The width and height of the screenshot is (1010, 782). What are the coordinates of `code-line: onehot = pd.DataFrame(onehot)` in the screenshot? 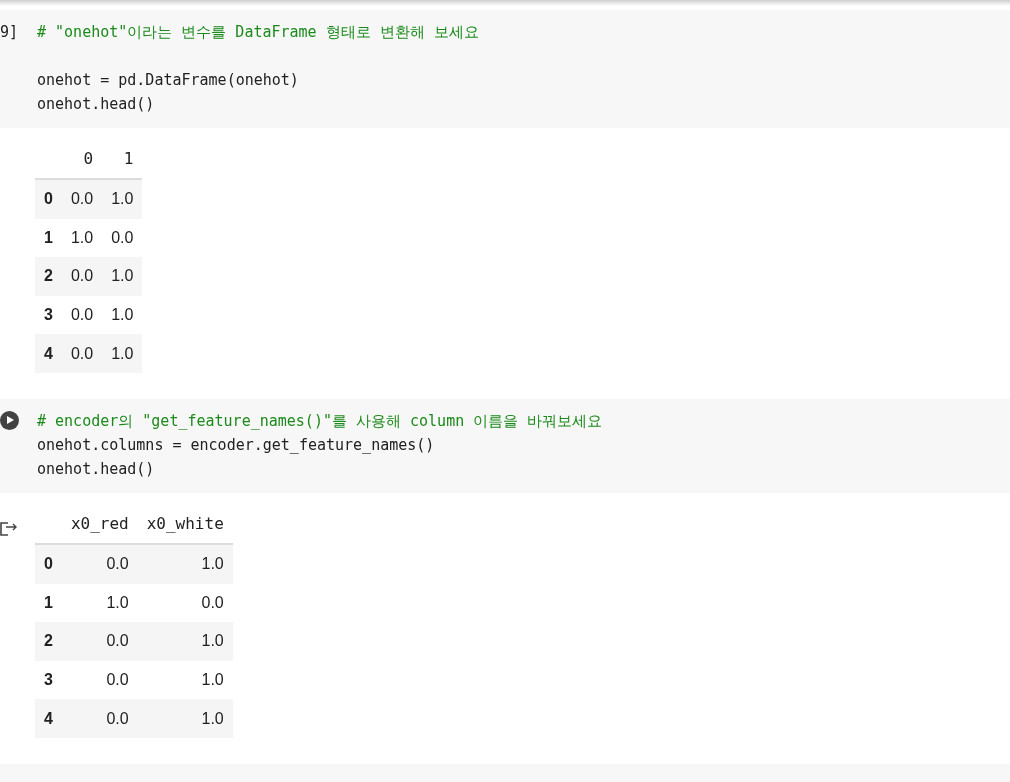 It's located at (168, 80).